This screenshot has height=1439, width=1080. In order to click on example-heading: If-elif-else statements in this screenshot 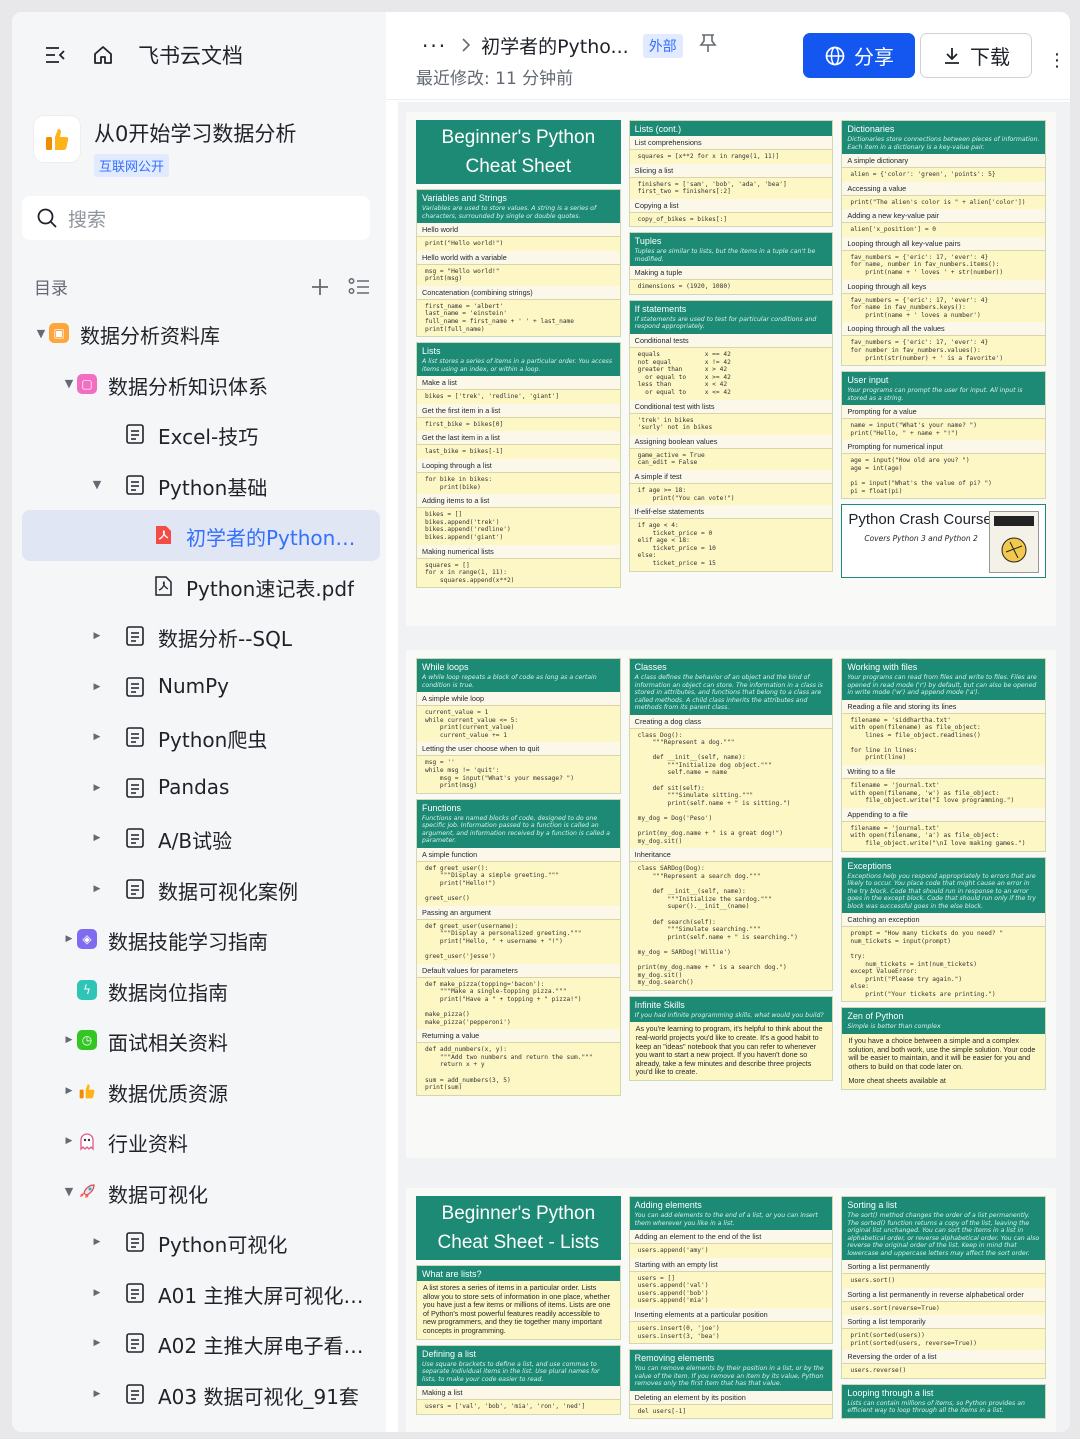, I will do `click(731, 512)`.